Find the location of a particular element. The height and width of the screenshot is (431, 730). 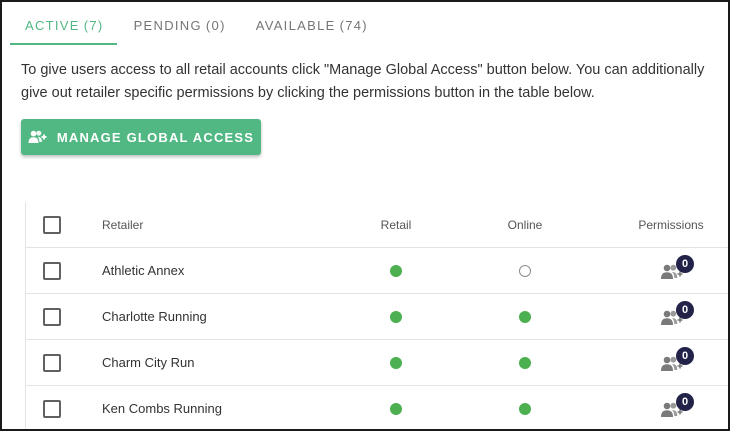

tab-available-label: AVAILABLE is located at coordinates (295, 25).